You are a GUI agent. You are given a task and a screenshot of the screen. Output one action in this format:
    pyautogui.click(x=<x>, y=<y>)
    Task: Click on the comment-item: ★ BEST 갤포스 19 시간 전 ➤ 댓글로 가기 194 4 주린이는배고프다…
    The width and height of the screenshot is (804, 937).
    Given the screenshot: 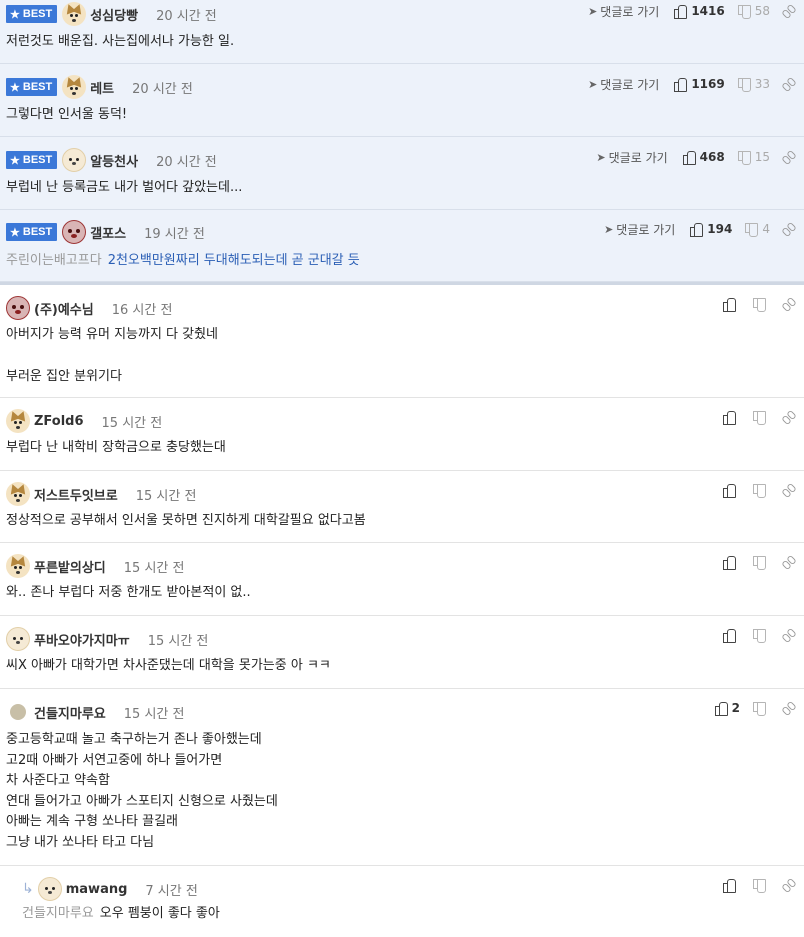 What is the action you would take?
    pyautogui.click(x=402, y=246)
    